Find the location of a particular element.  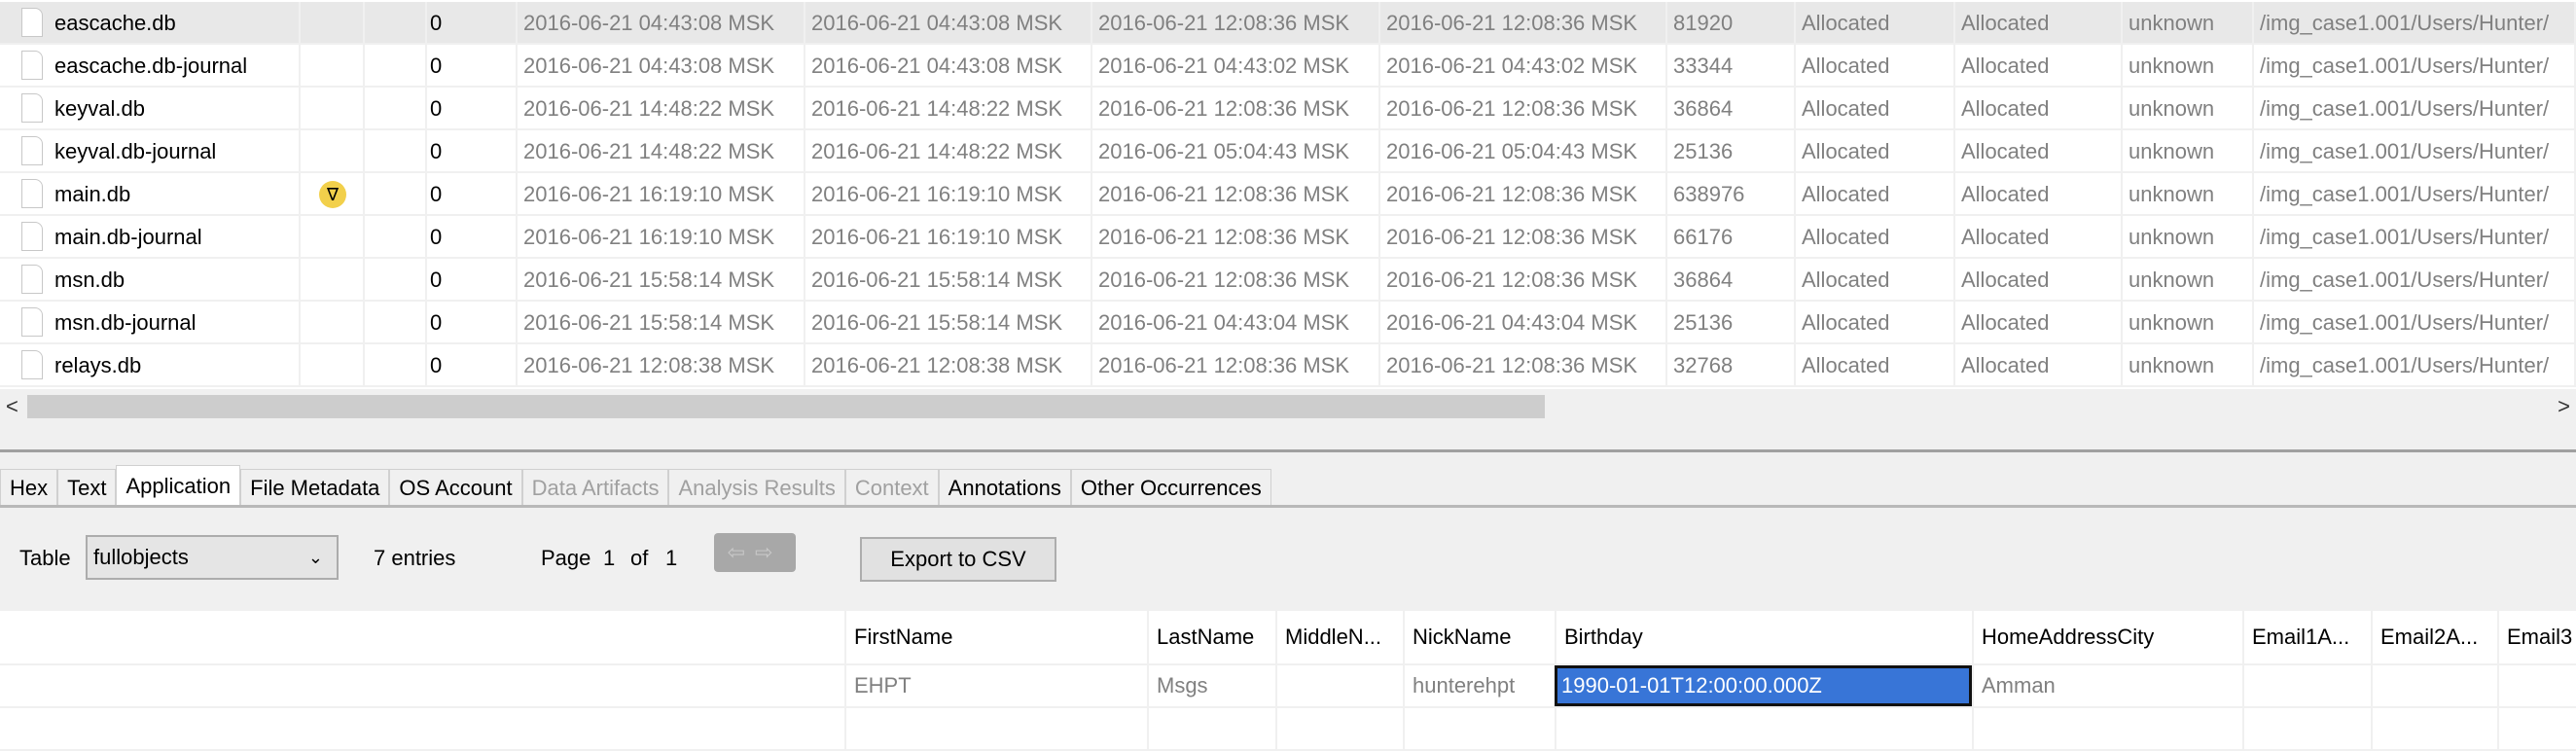

table-cell: 1990-01-01T12:00:00.000Z is located at coordinates (1763, 685).